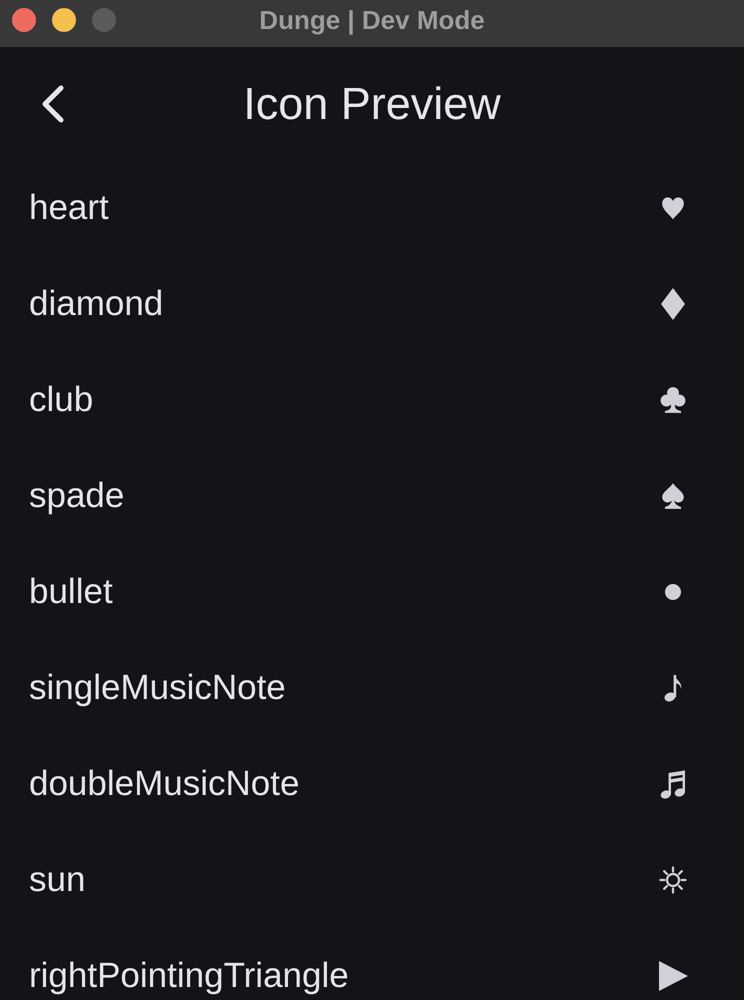 The image size is (744, 1000). I want to click on item-label: bullet, so click(71, 592).